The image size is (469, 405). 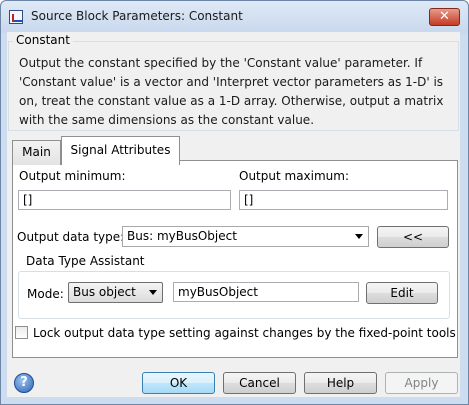 What do you see at coordinates (124, 200) in the screenshot?
I see `output-minimum-field: []` at bounding box center [124, 200].